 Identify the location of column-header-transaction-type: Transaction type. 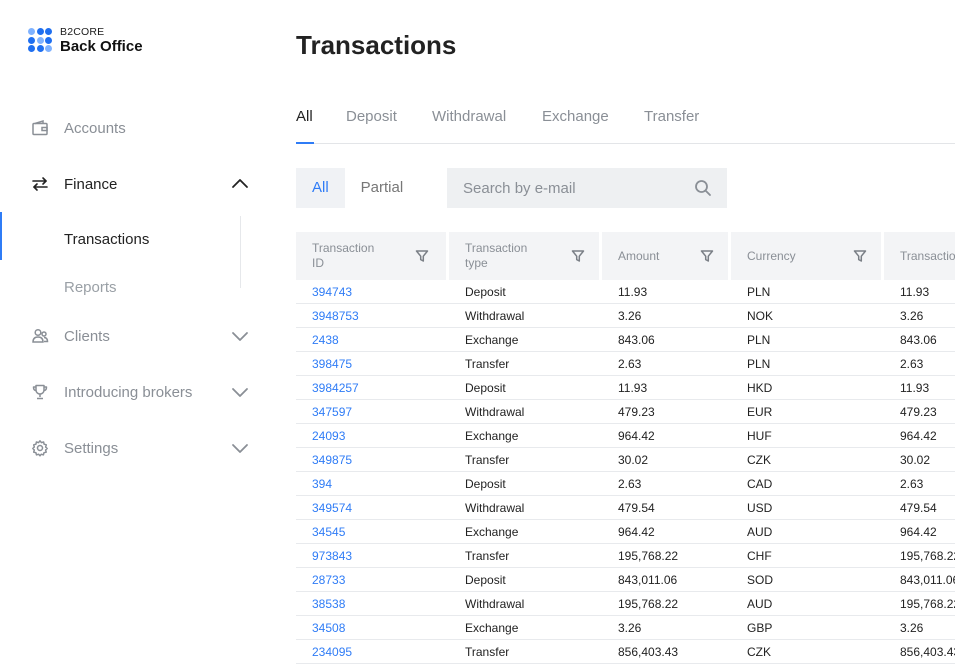
(524, 256).